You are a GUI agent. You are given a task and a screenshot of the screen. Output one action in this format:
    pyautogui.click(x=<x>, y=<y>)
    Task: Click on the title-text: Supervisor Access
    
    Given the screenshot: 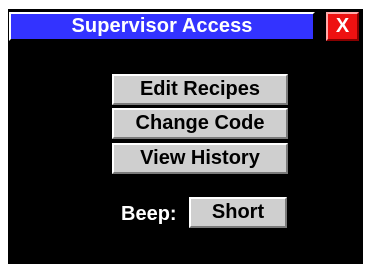 What is the action you would take?
    pyautogui.click(x=162, y=26)
    